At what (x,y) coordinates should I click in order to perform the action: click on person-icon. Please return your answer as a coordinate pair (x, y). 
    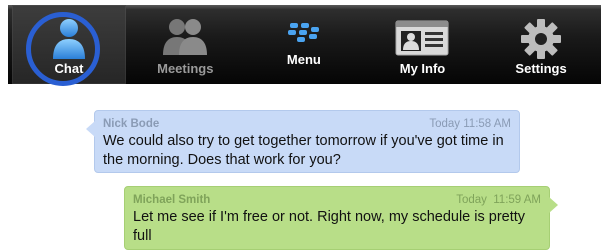
    Looking at the image, I should click on (69, 41).